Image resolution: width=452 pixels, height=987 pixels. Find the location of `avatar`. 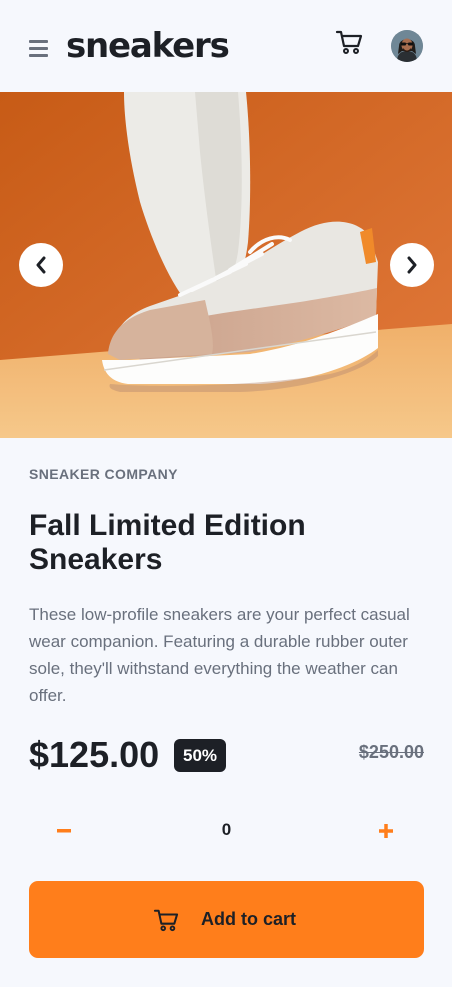

avatar is located at coordinates (407, 46).